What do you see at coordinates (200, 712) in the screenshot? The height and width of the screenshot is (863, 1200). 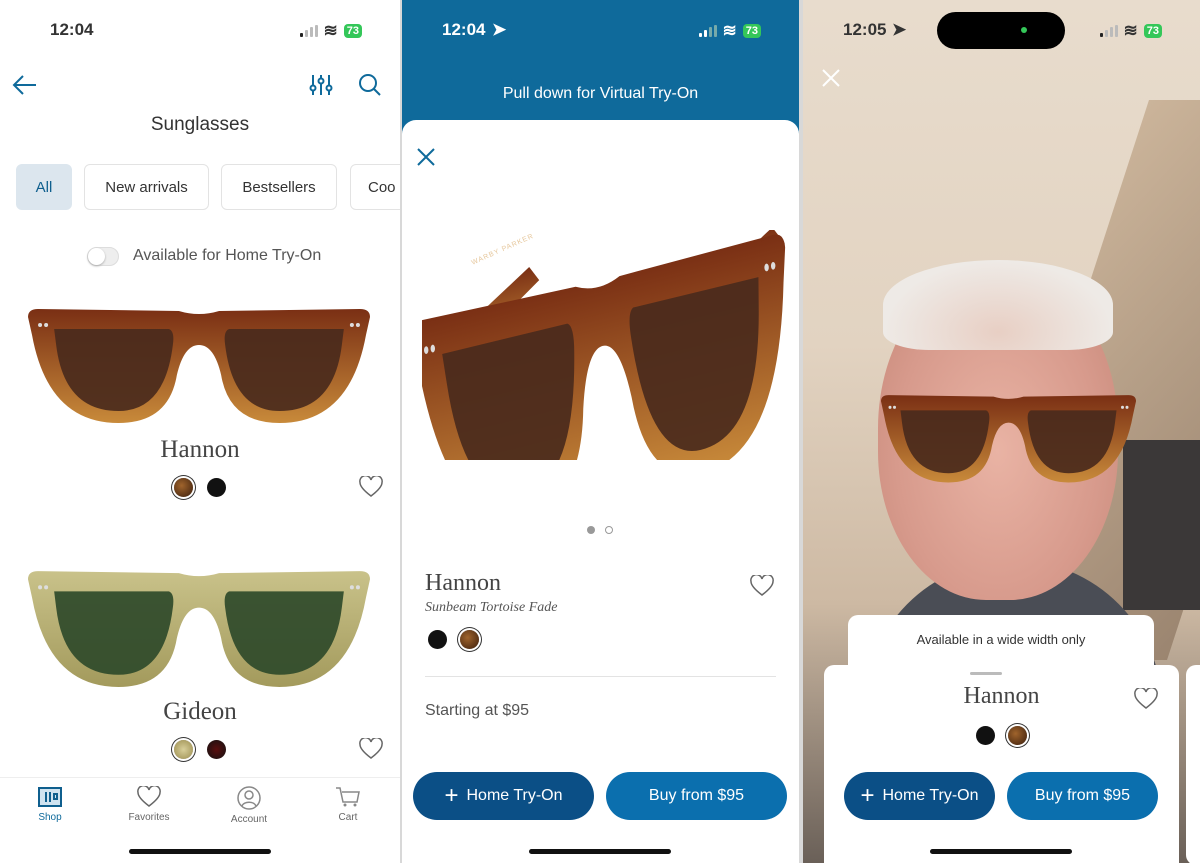 I see `product-name: Gideon` at bounding box center [200, 712].